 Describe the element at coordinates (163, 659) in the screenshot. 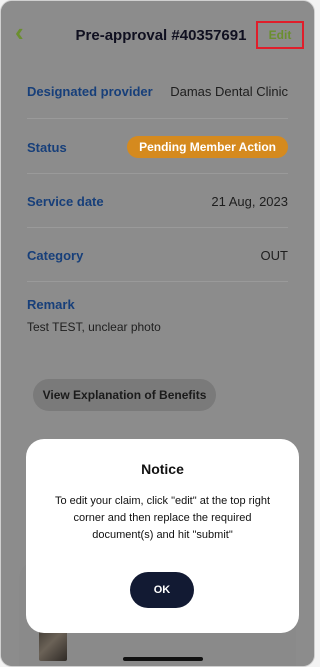

I see `home-indicator` at that location.